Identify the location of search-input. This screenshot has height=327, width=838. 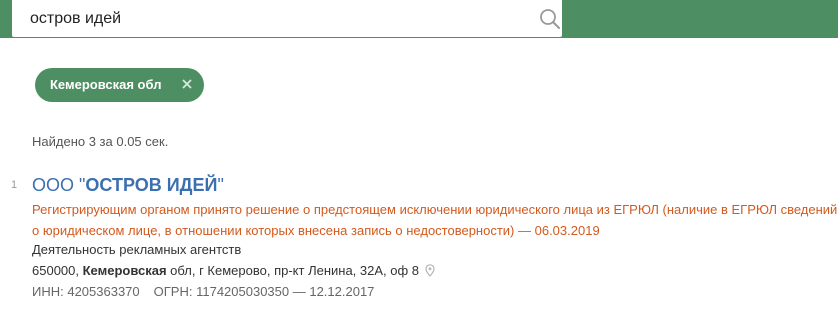
(262, 18).